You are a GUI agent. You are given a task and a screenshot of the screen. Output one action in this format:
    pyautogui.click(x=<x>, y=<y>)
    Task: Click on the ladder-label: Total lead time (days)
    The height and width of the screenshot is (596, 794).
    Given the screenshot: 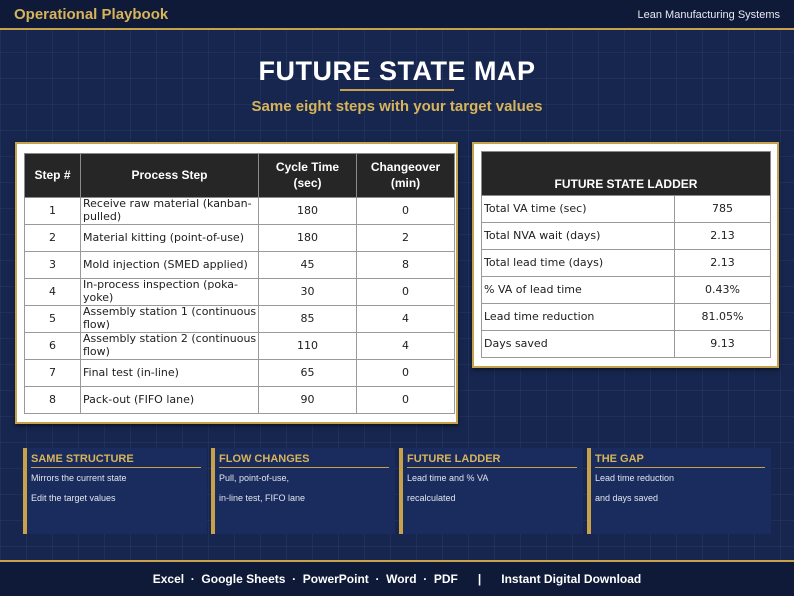 What is the action you would take?
    pyautogui.click(x=578, y=263)
    